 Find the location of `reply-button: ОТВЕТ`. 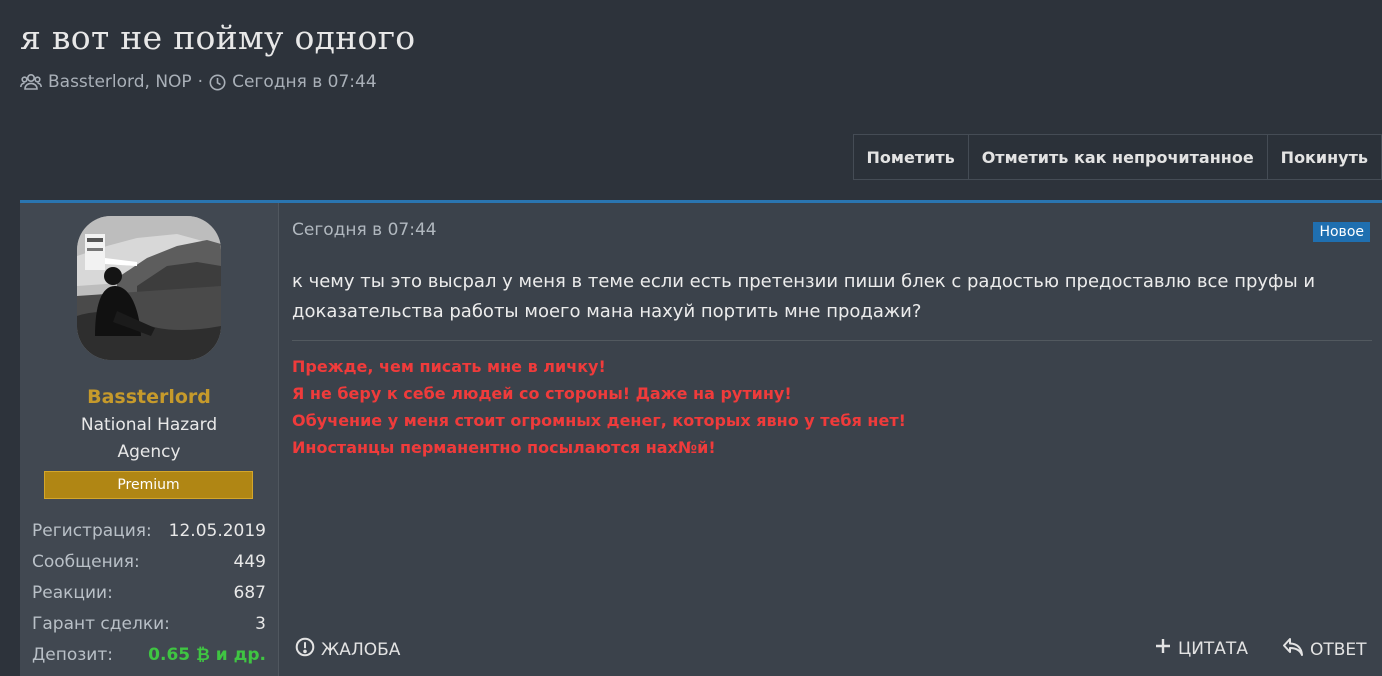

reply-button: ОТВЕТ is located at coordinates (1324, 649).